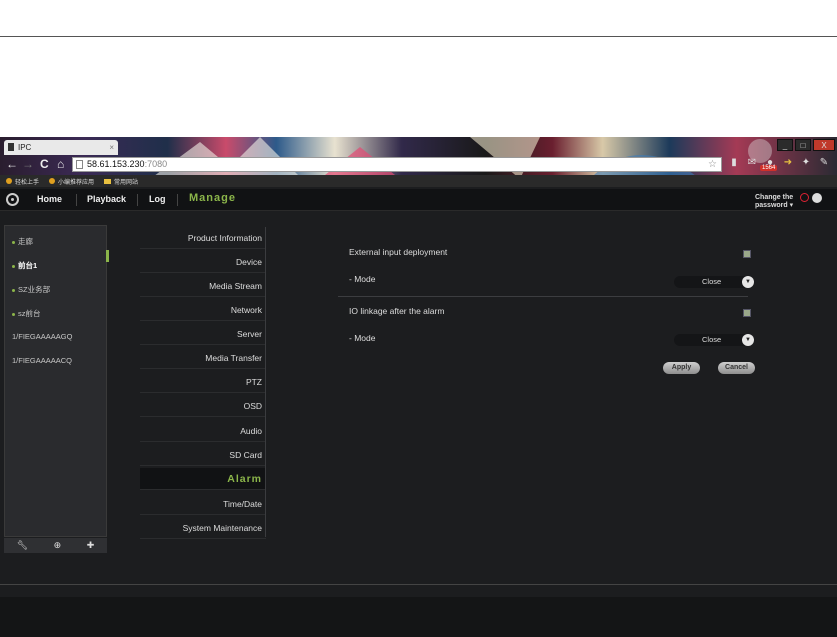  Describe the element at coordinates (203, 286) in the screenshot. I see `menu-media-stream: Media Stream` at that location.